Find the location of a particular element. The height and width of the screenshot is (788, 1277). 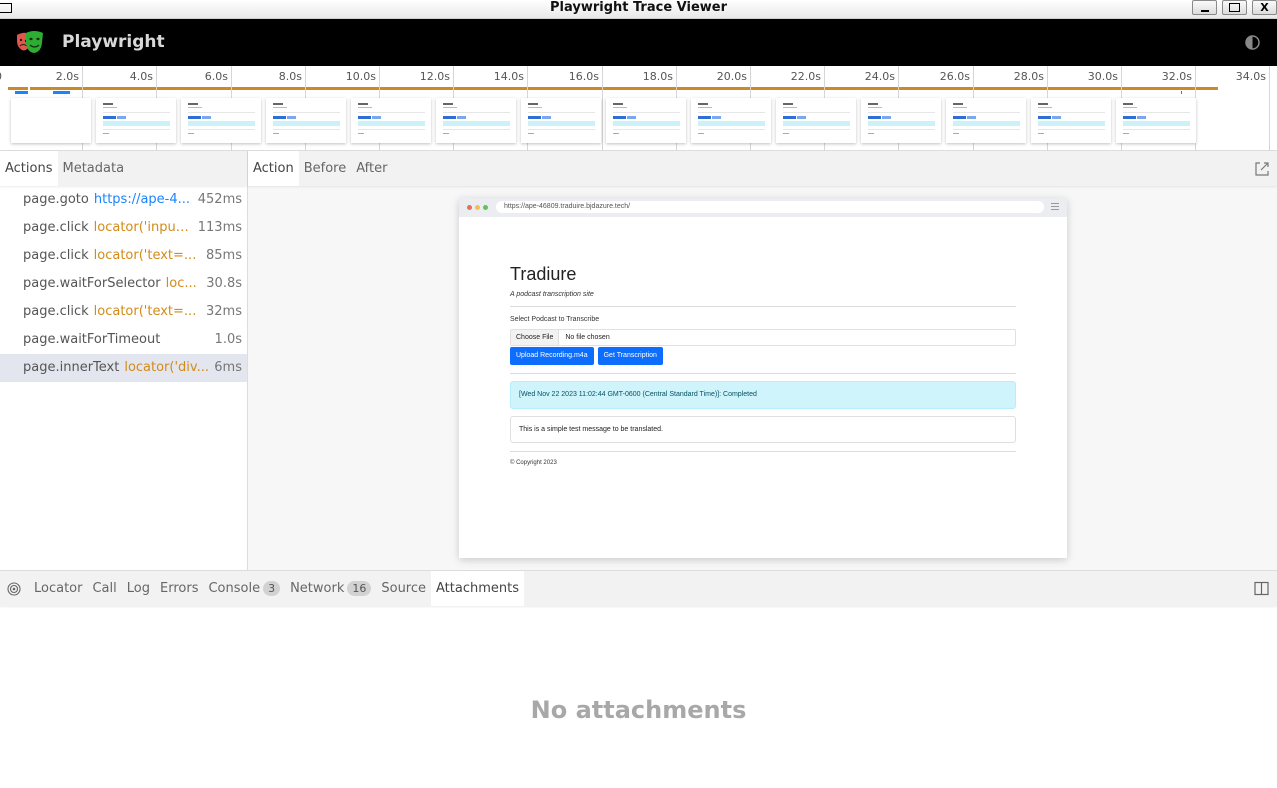

tab-locator: Locator is located at coordinates (58, 588).